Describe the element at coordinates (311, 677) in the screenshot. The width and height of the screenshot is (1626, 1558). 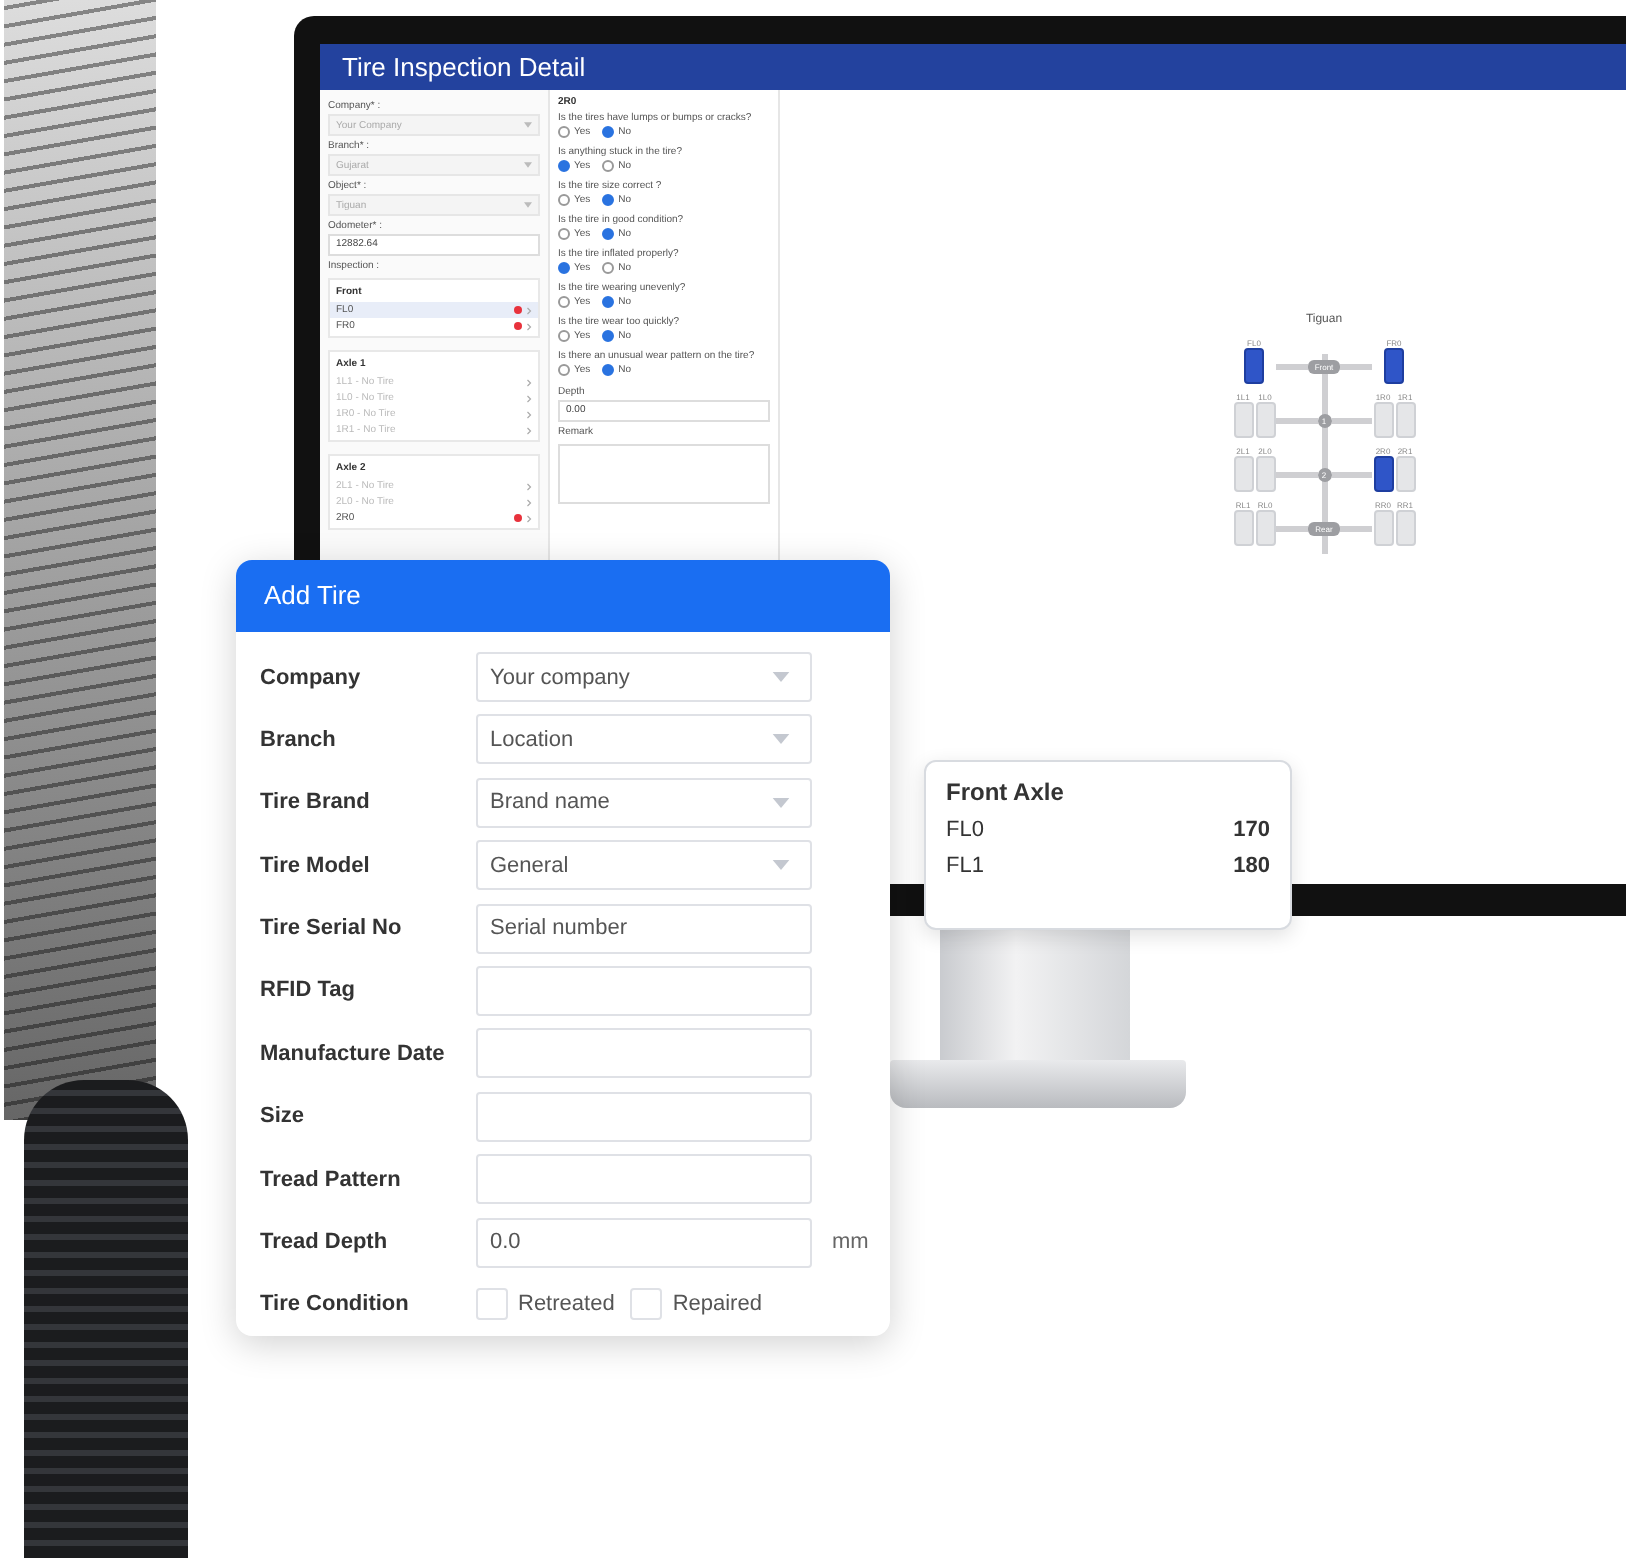
I see `field-label: Company` at that location.